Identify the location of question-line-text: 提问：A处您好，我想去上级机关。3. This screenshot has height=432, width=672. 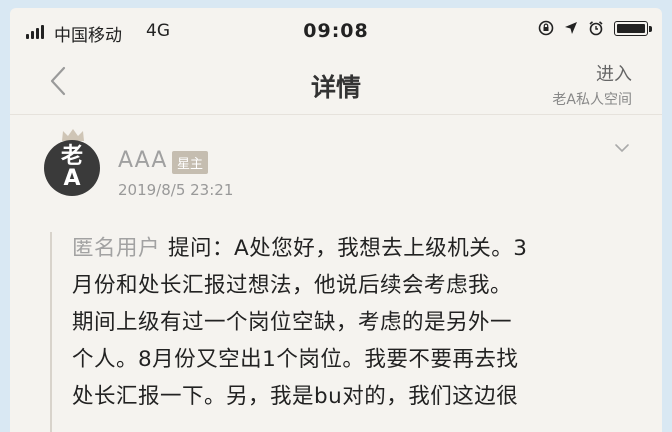
(348, 248).